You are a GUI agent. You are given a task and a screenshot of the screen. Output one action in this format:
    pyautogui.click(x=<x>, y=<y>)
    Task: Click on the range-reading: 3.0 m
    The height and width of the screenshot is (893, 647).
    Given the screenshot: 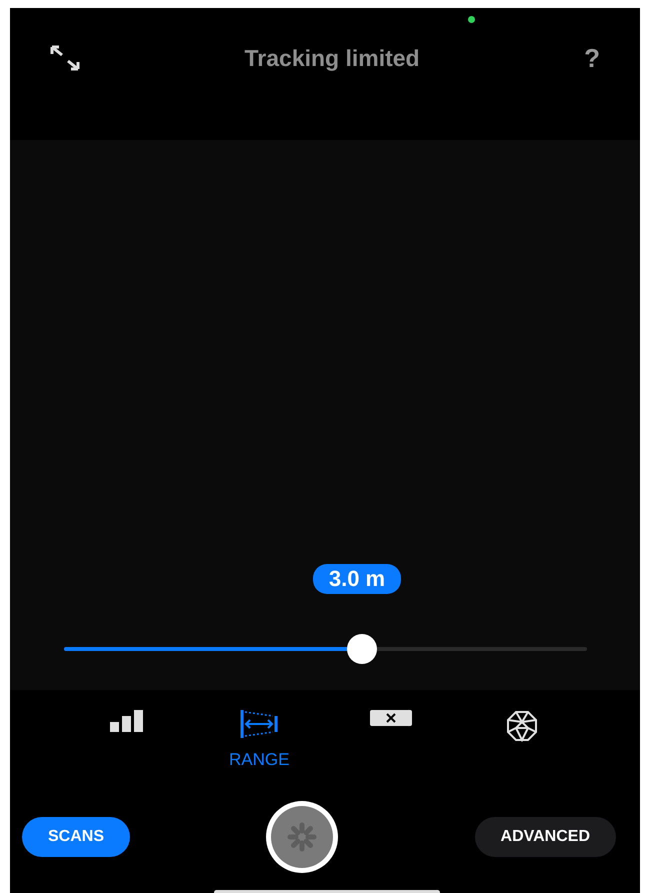 What is the action you would take?
    pyautogui.click(x=357, y=579)
    